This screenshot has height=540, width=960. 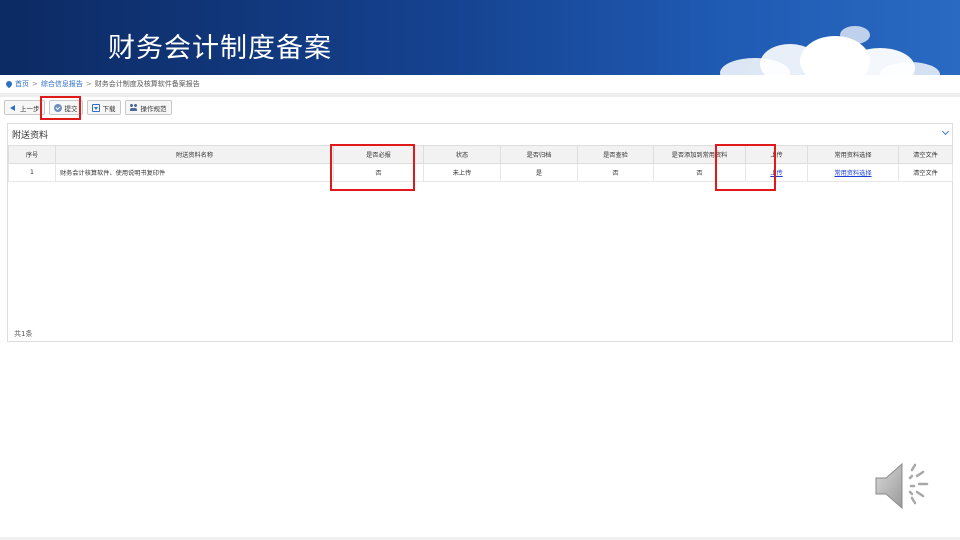 I want to click on speaker-icon, so click(x=904, y=486).